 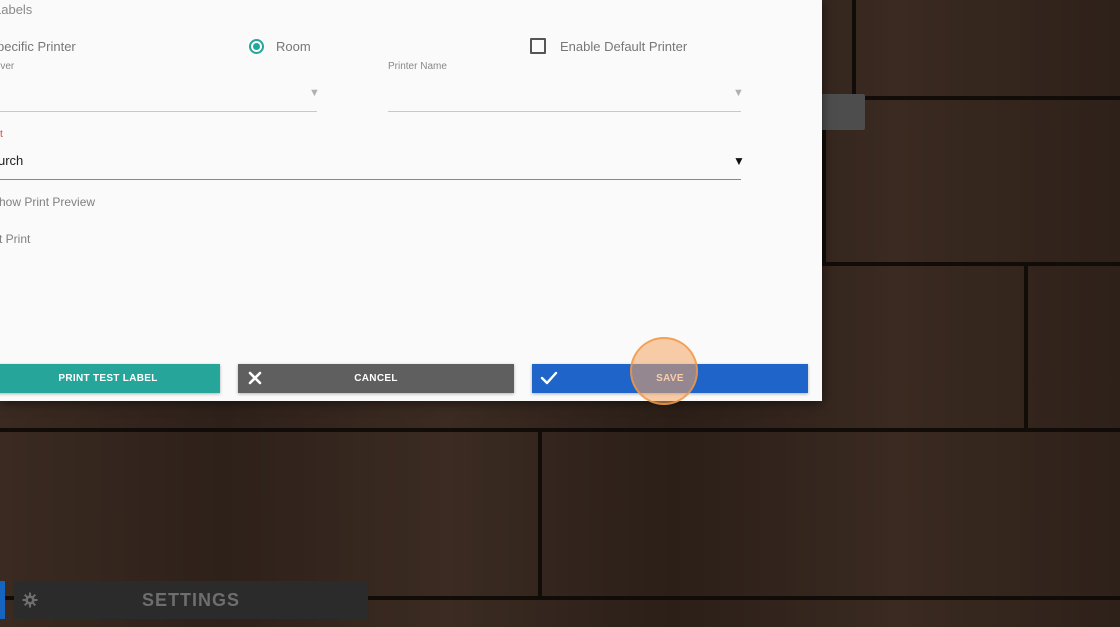 What do you see at coordinates (2, 600) in the screenshot?
I see `left-edge-indicator` at bounding box center [2, 600].